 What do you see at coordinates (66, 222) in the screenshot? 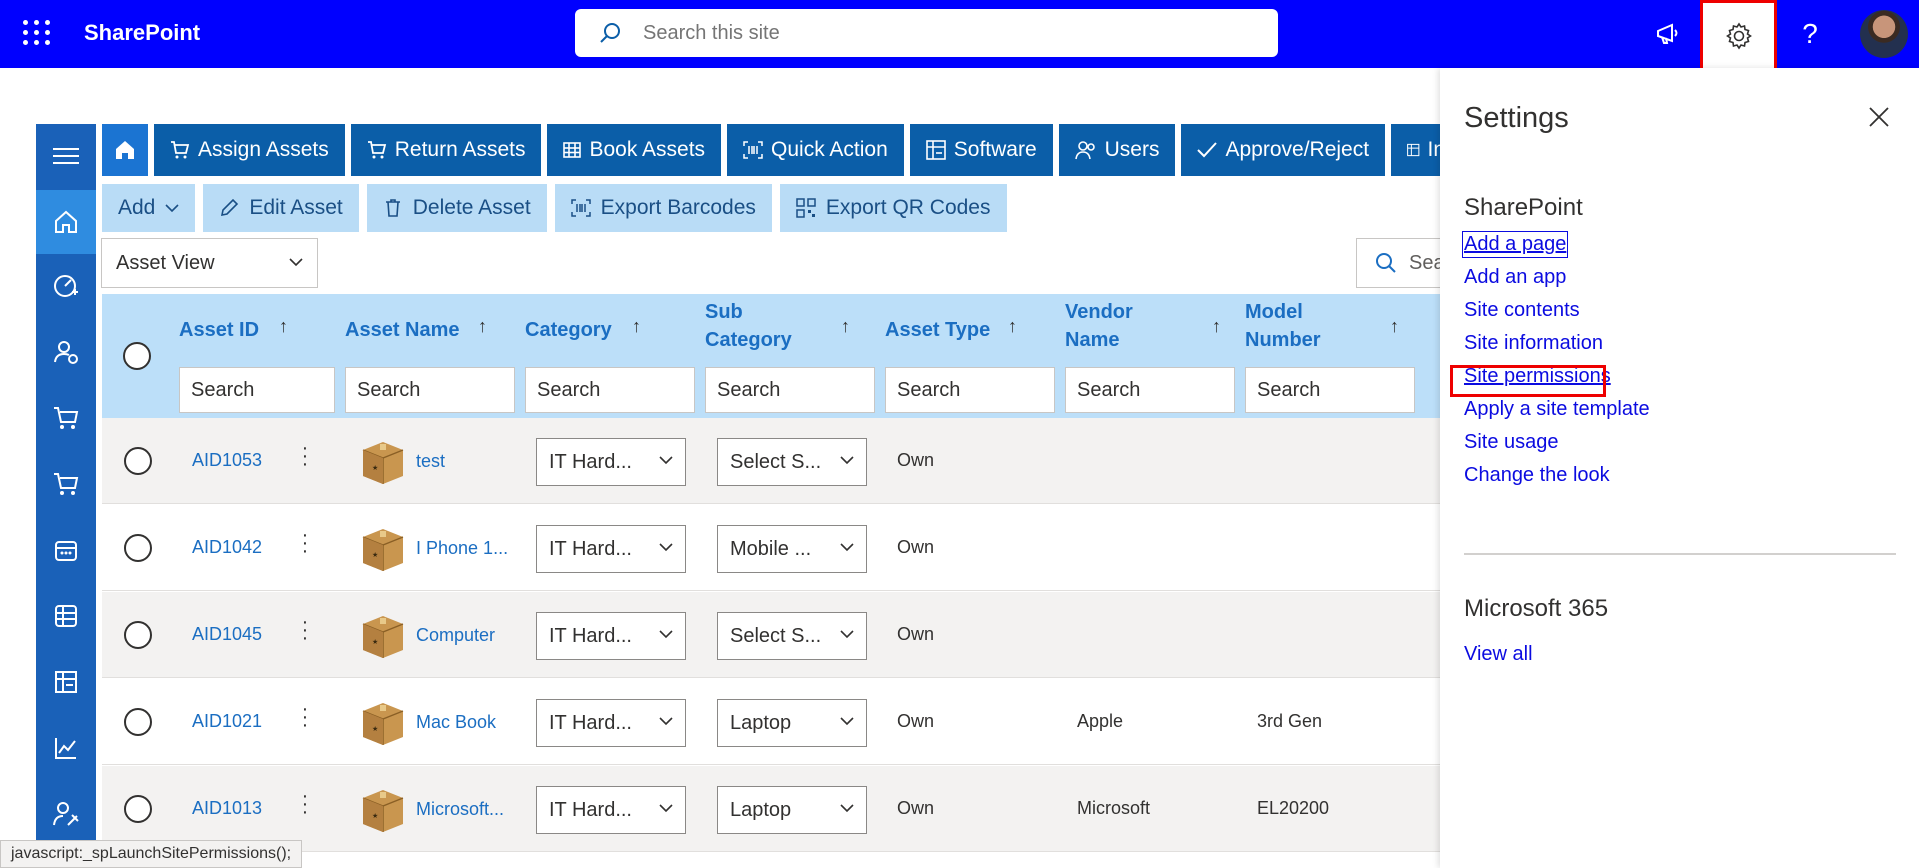
I see `home-icon` at bounding box center [66, 222].